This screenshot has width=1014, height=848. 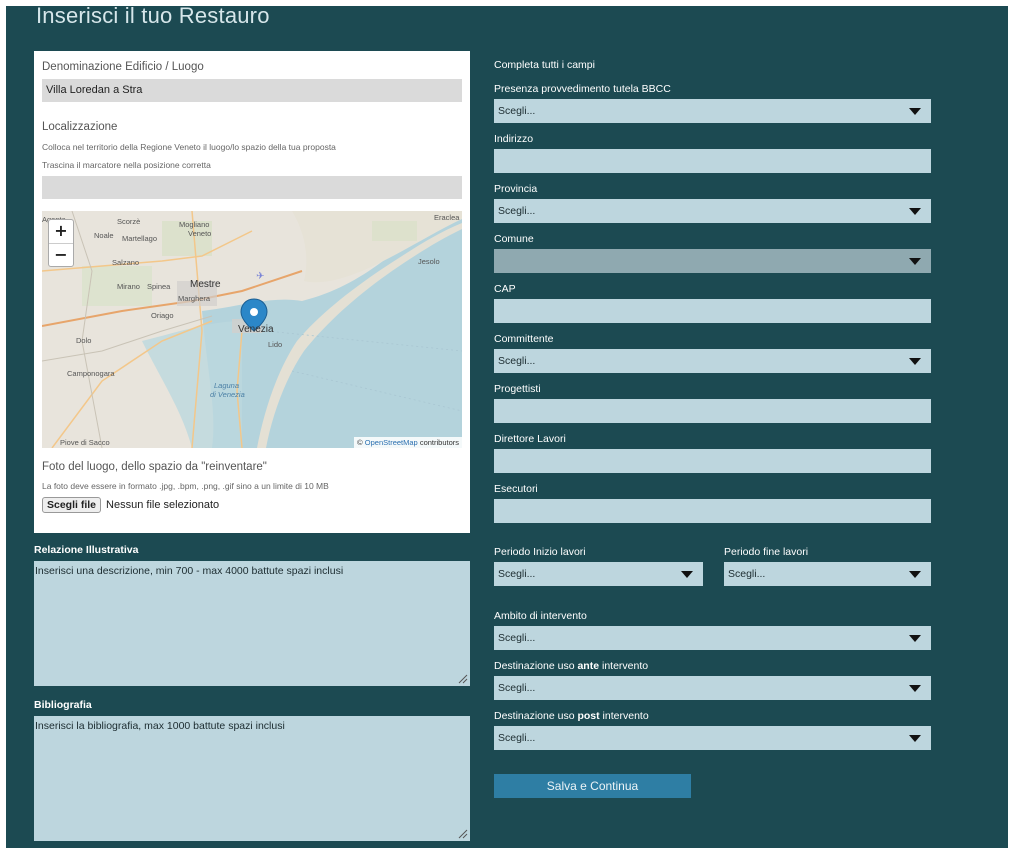 I want to click on map-label: Salzano, so click(x=126, y=262).